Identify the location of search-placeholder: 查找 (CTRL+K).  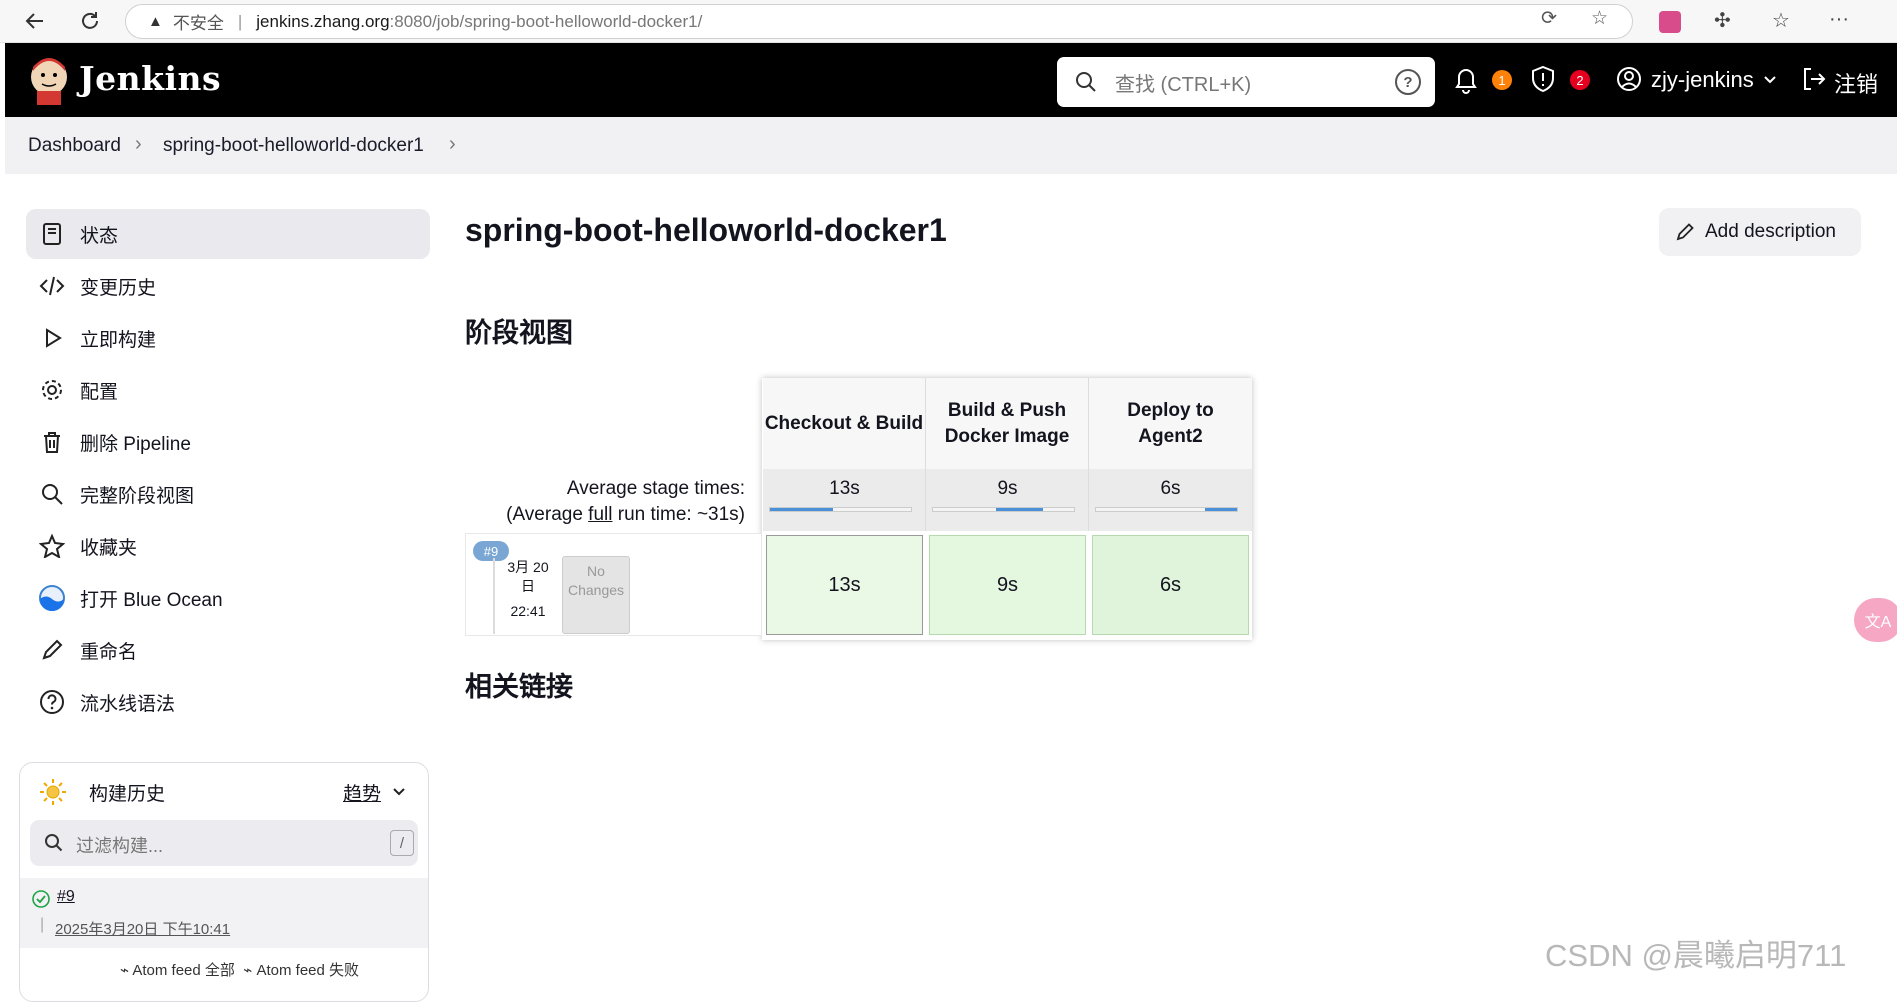
(1183, 84).